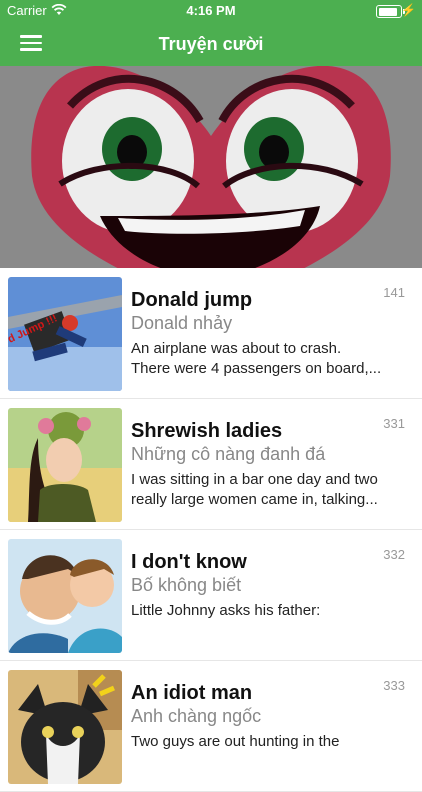 This screenshot has width=422, height=792. I want to click on story-subtitle: Bố không biết, so click(186, 585).